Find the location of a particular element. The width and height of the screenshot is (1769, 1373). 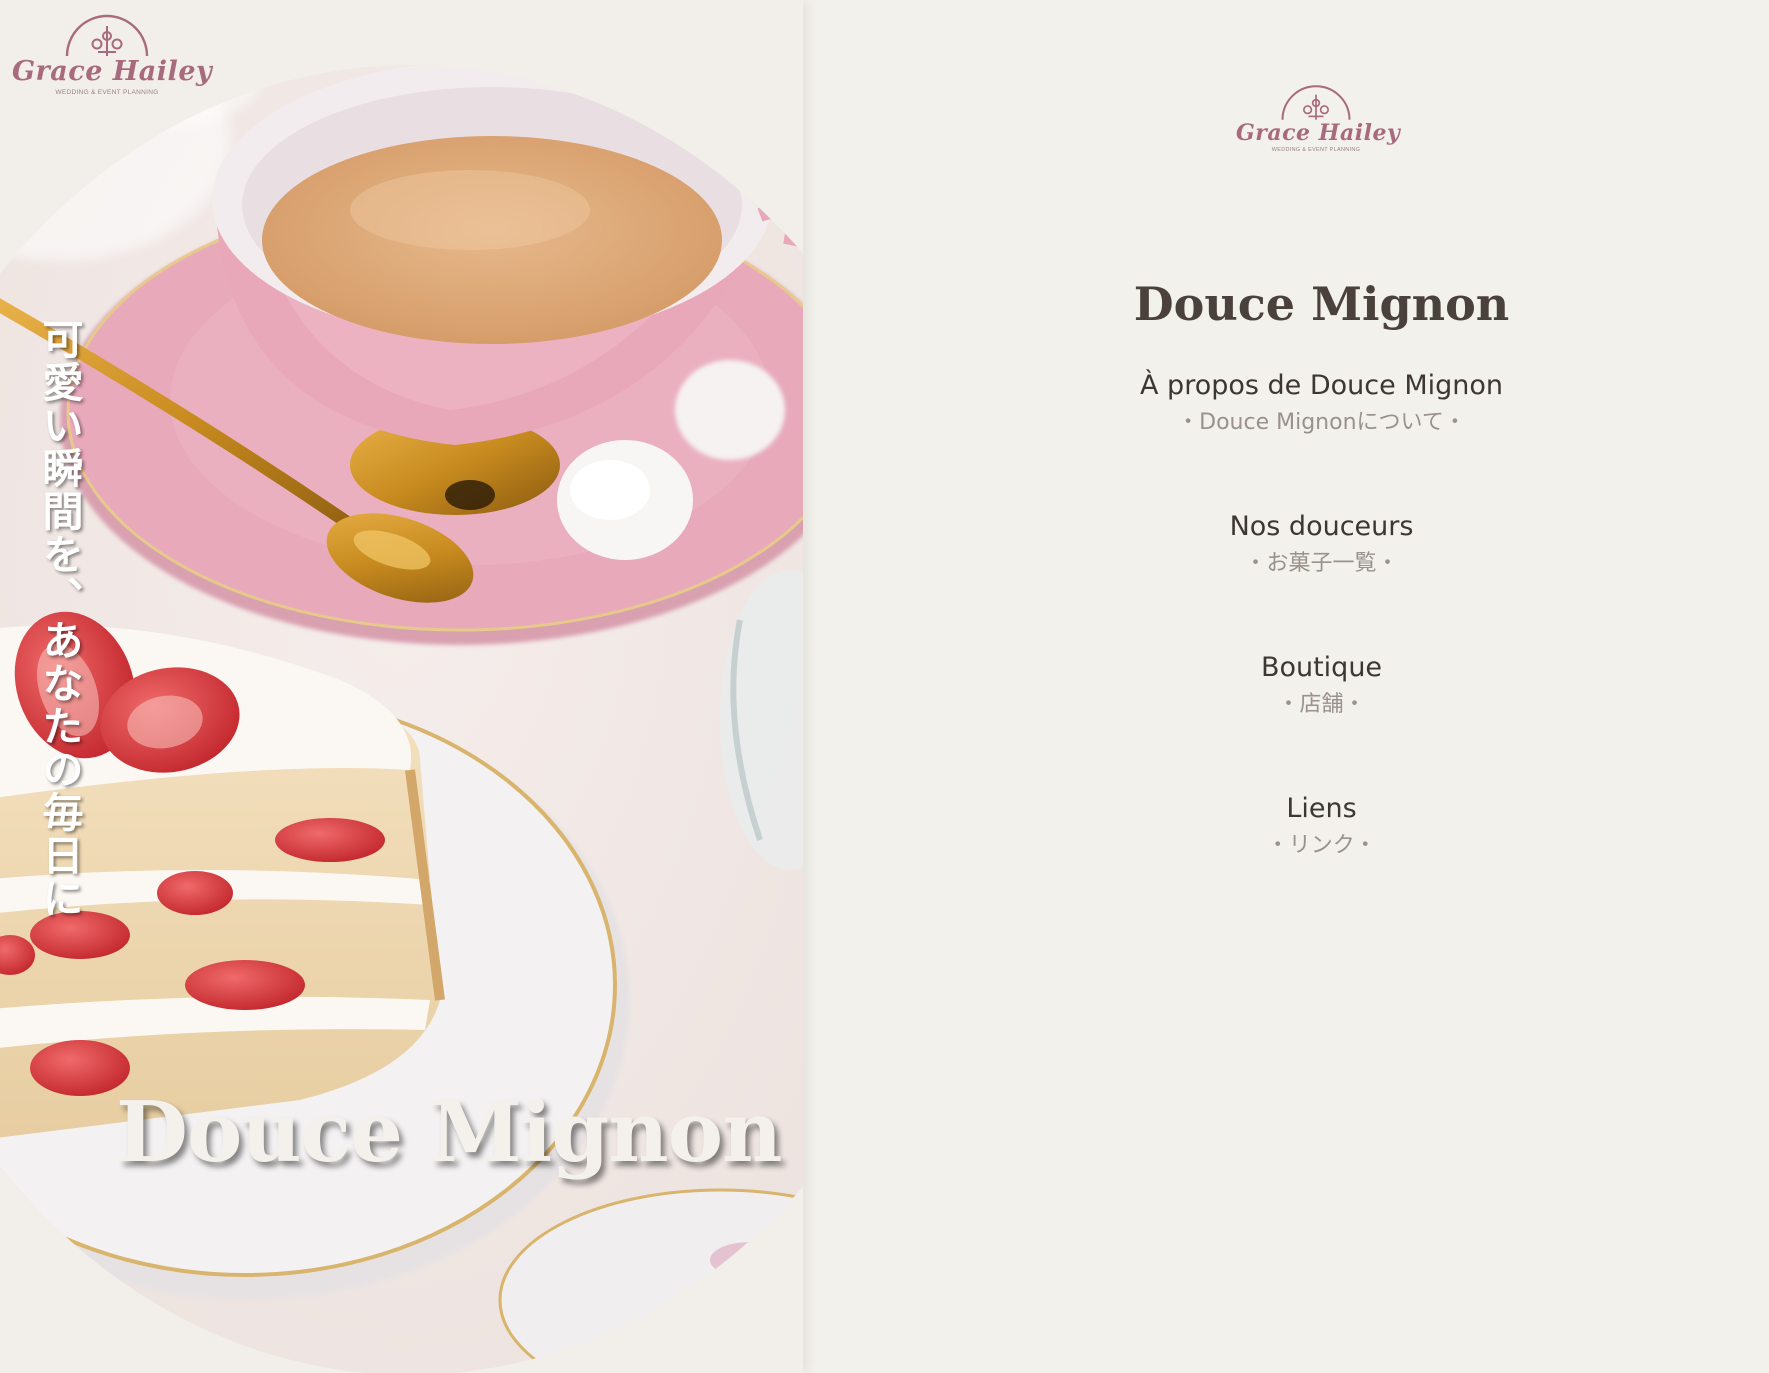

nav-item-sublabel: ・リンク・ is located at coordinates (1321, 845).